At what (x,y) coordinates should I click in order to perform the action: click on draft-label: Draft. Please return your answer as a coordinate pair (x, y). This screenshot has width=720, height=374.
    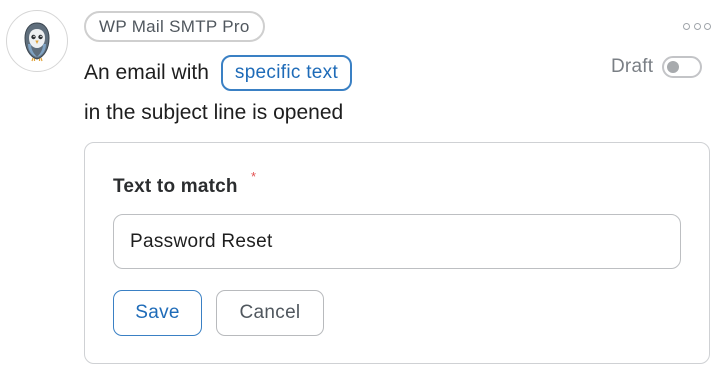
    Looking at the image, I should click on (632, 66).